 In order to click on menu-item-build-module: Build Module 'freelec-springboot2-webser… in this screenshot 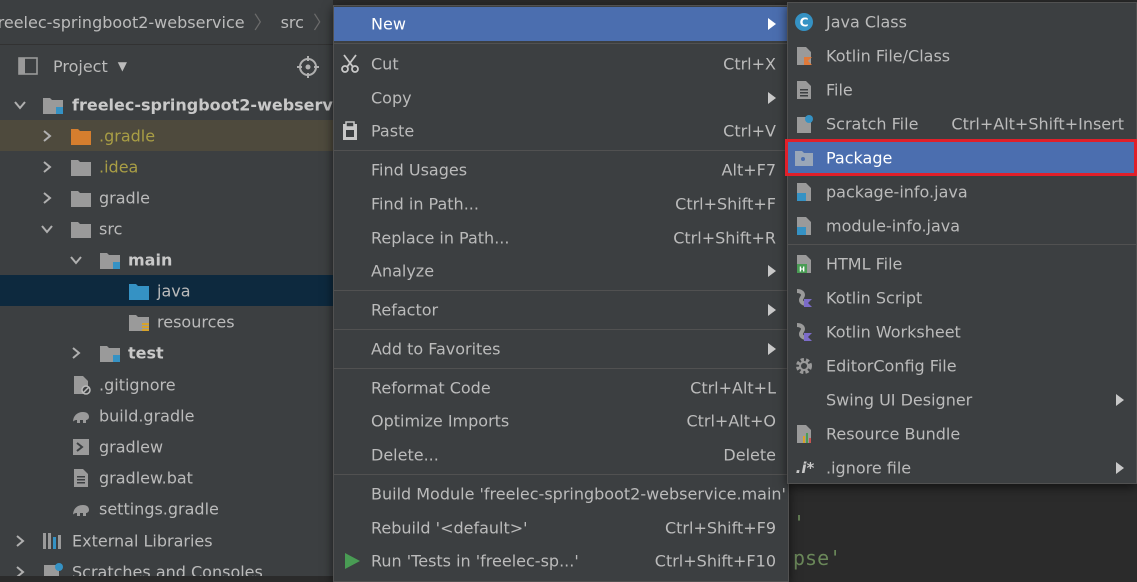, I will do `click(561, 494)`.